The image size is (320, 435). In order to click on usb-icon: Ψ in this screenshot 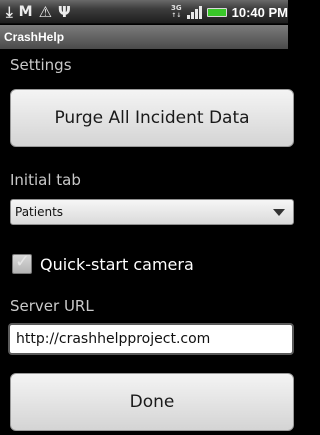, I will do `click(64, 12)`.